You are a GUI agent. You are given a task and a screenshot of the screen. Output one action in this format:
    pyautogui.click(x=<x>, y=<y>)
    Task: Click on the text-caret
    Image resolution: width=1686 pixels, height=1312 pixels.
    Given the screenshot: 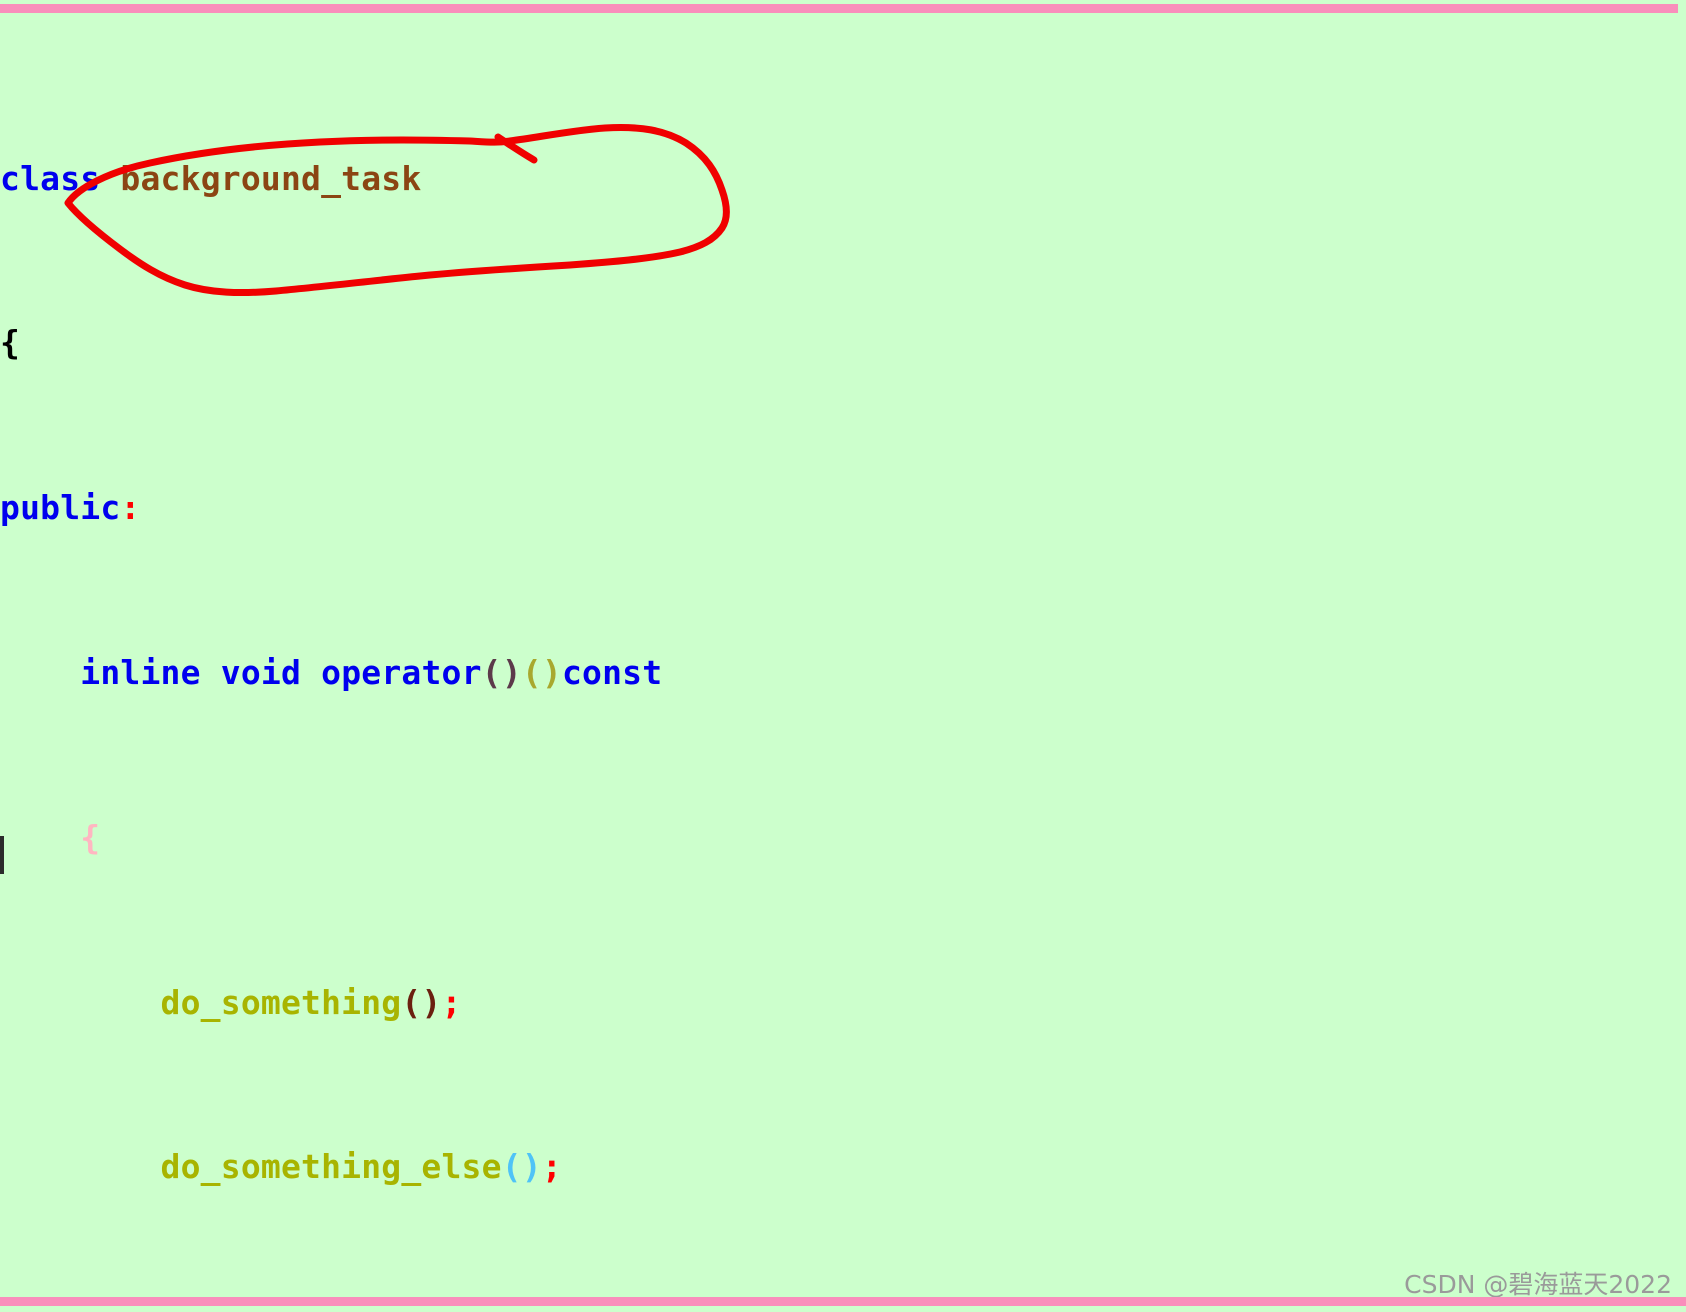 What is the action you would take?
    pyautogui.click(x=2, y=855)
    